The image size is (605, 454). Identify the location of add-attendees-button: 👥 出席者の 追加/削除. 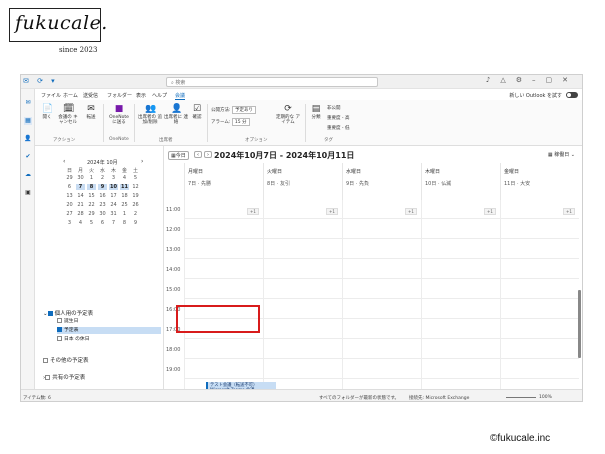
(150, 114).